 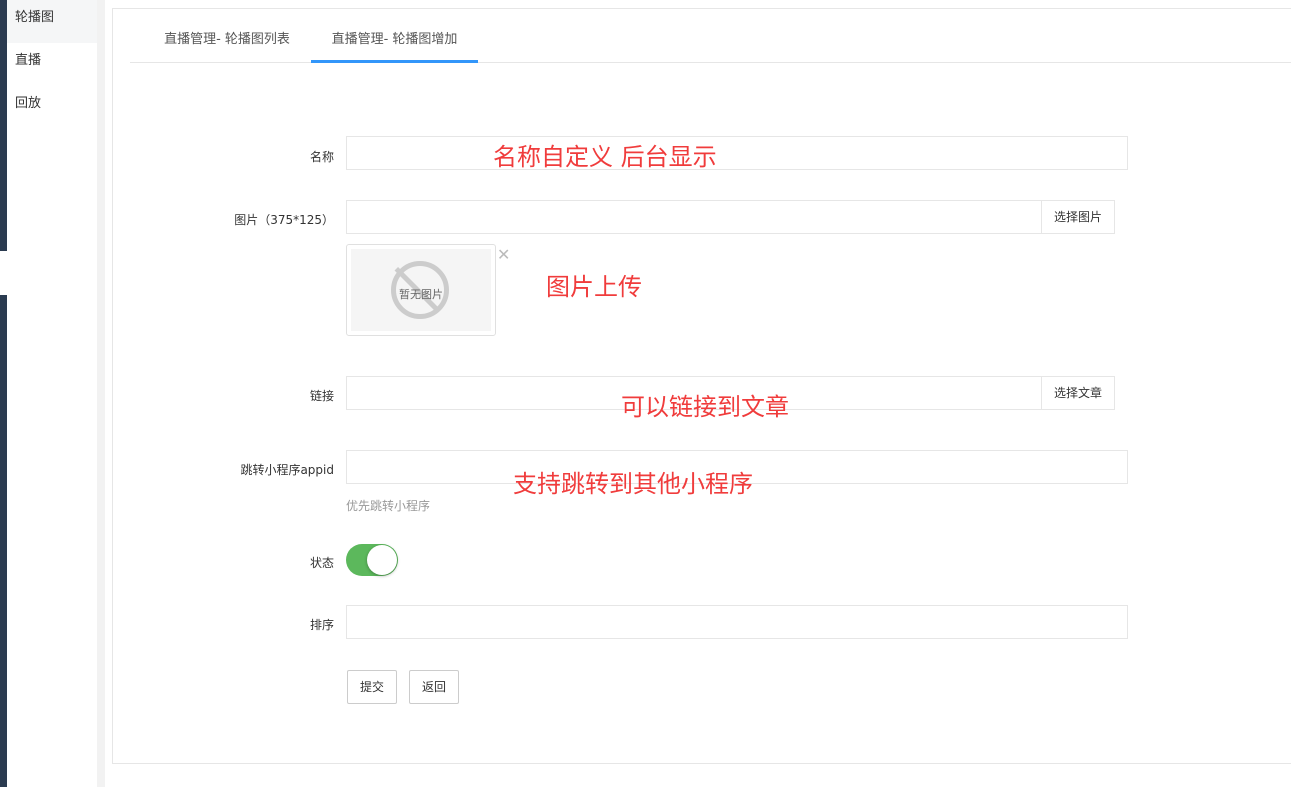 I want to click on tab-bar: 直播管理- 轮播图列表 直播管理- 轮播图增加, so click(x=710, y=45).